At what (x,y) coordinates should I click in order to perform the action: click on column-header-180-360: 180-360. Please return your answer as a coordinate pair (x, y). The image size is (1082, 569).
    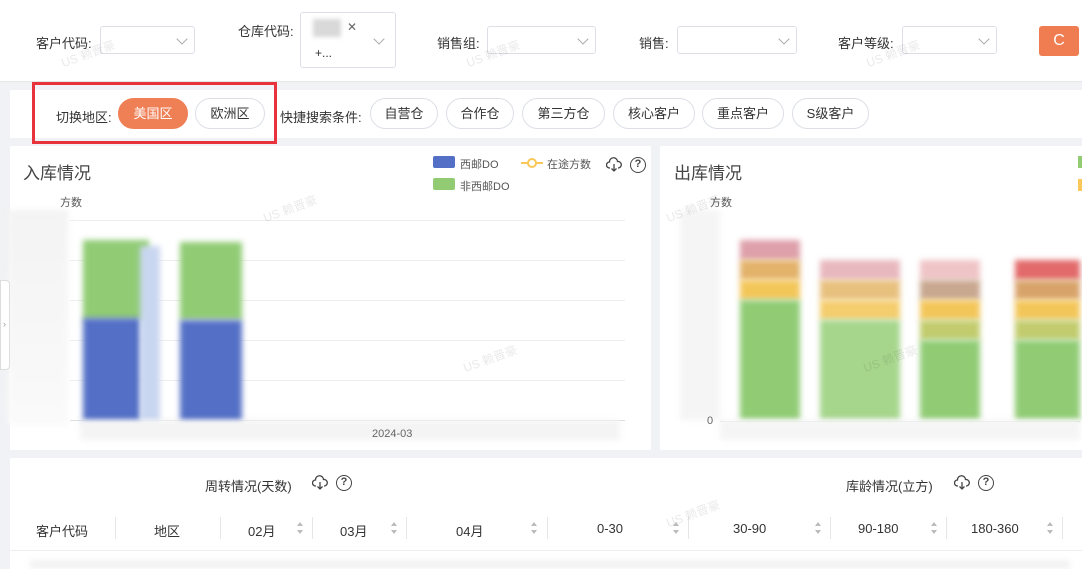
    Looking at the image, I should click on (995, 528).